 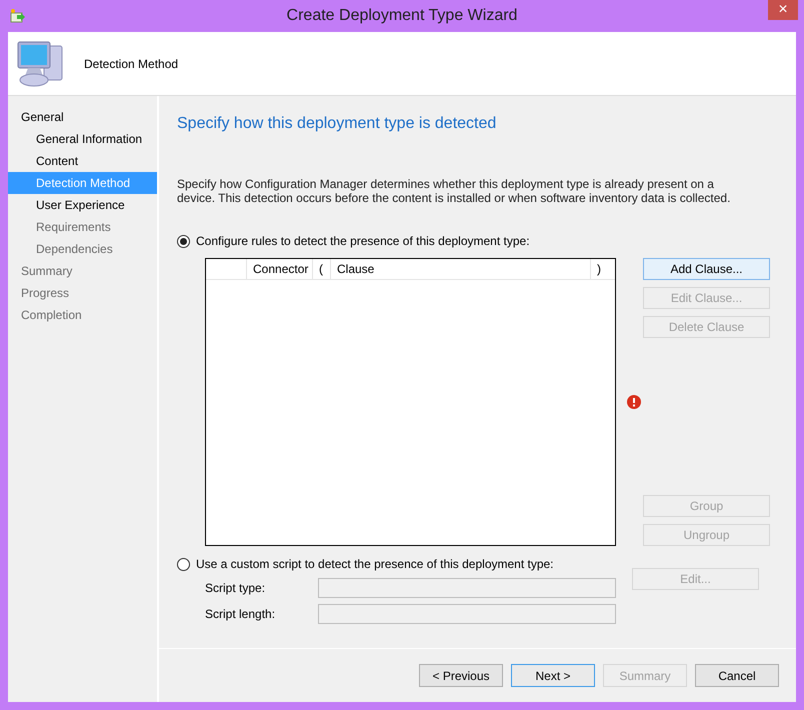 I want to click on nav-item: Content, so click(x=82, y=161).